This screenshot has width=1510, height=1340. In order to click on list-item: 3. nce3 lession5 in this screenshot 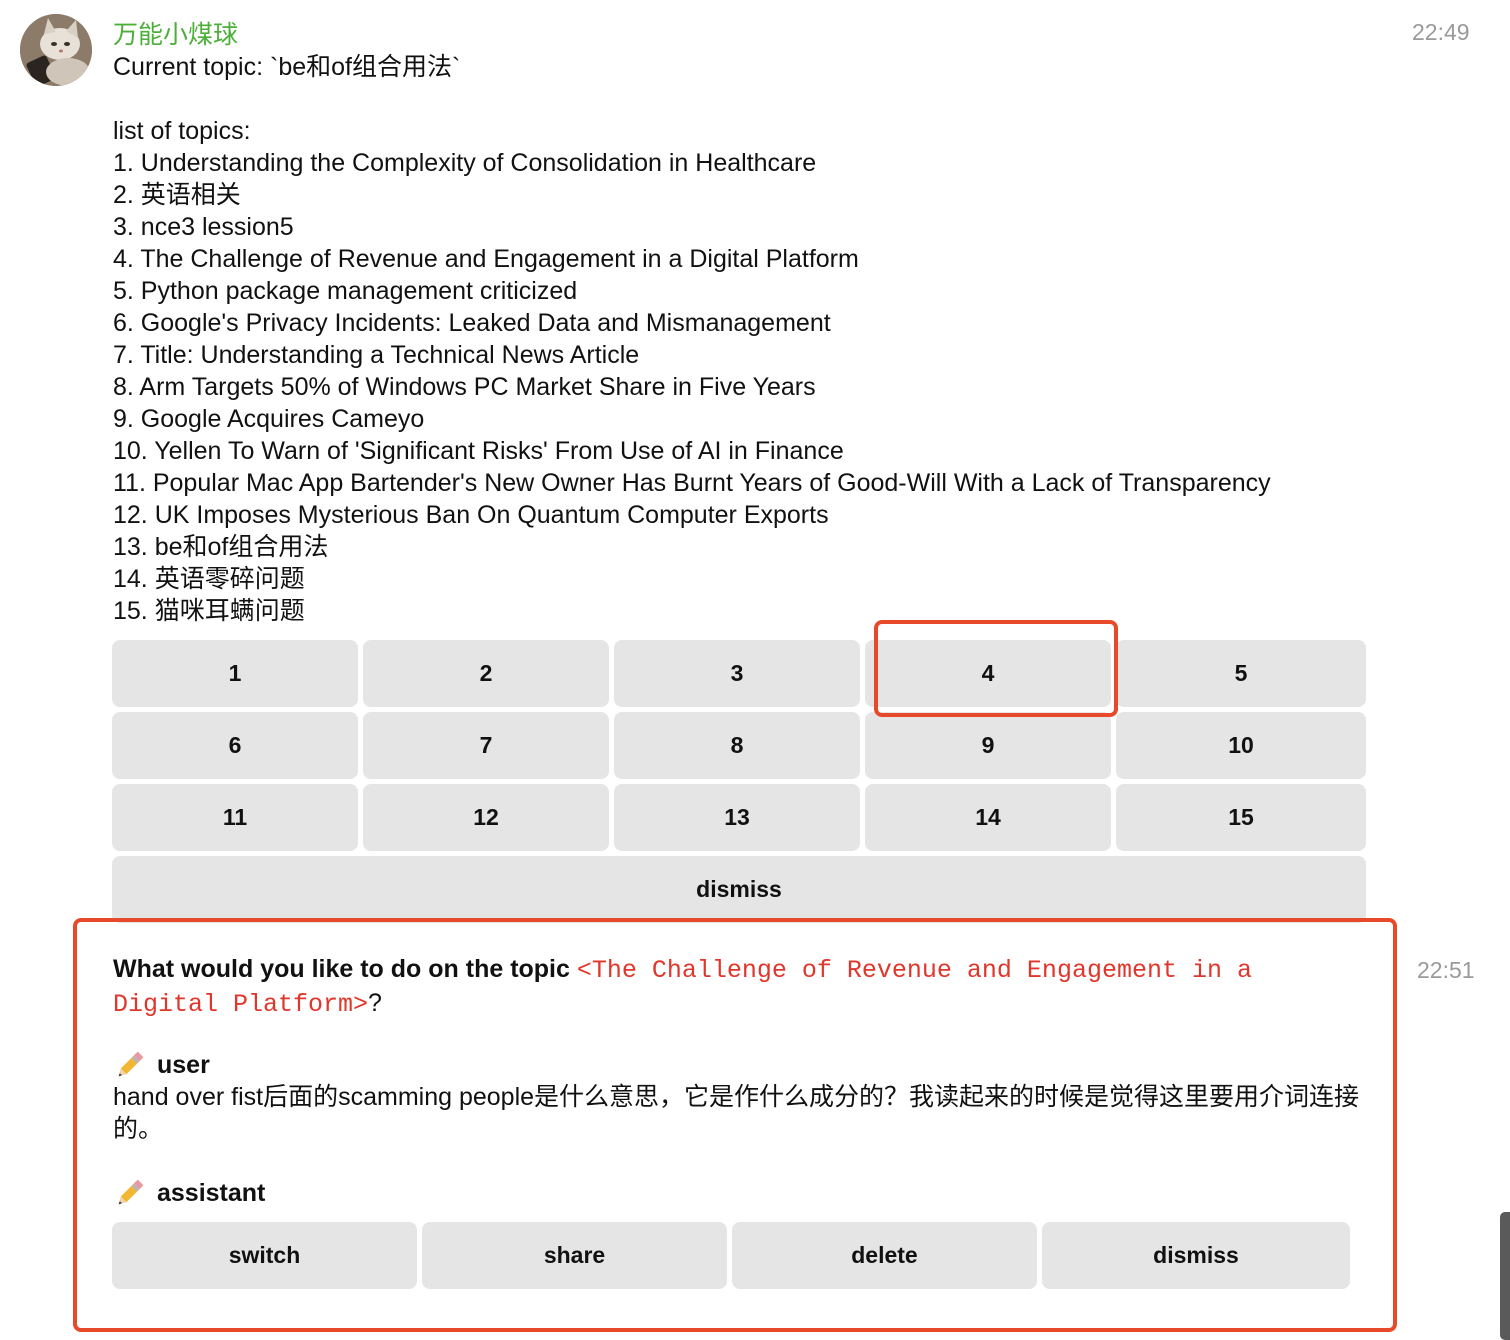, I will do `click(203, 227)`.